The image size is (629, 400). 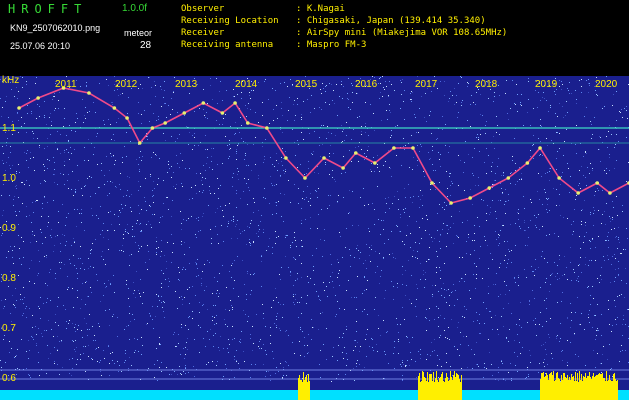 What do you see at coordinates (203, 33) in the screenshot?
I see `info-label-receiver: Receiver` at bounding box center [203, 33].